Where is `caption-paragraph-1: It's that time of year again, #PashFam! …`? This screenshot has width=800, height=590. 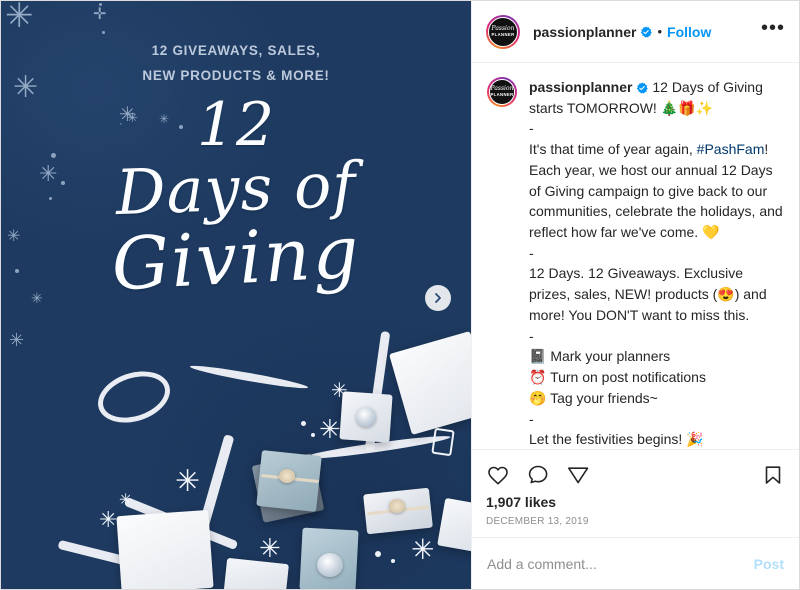
caption-paragraph-1: It's that time of year again, #PashFam! … is located at coordinates (656, 191).